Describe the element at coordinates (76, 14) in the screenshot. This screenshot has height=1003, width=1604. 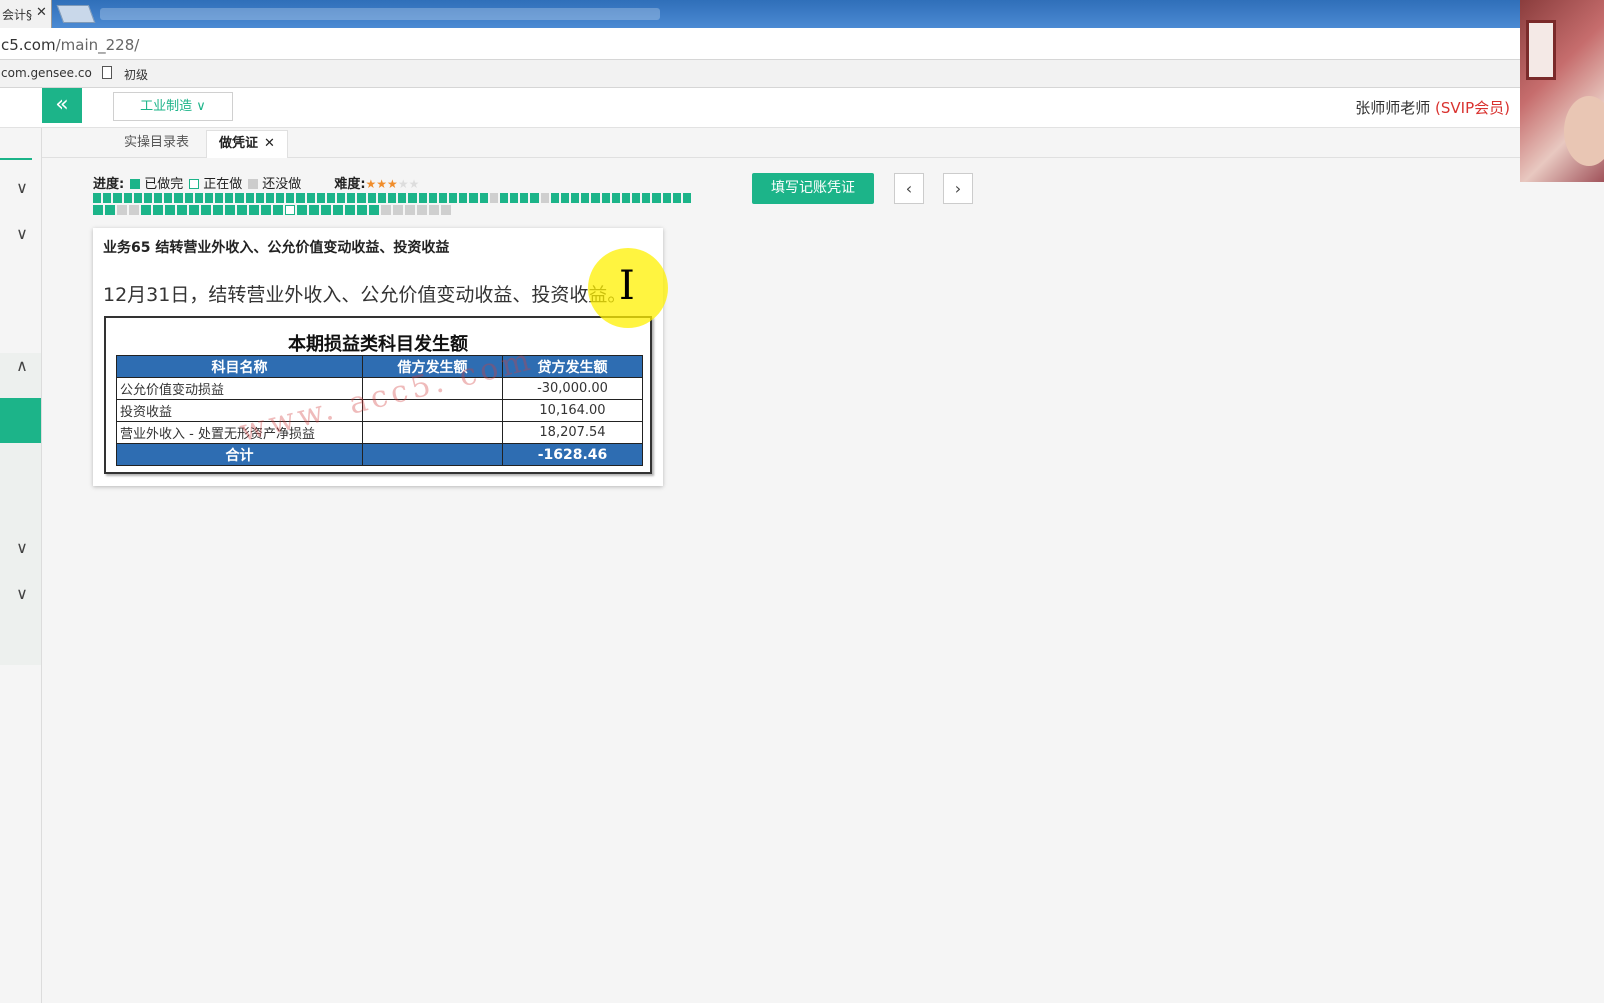
I see `new-tab-button` at that location.